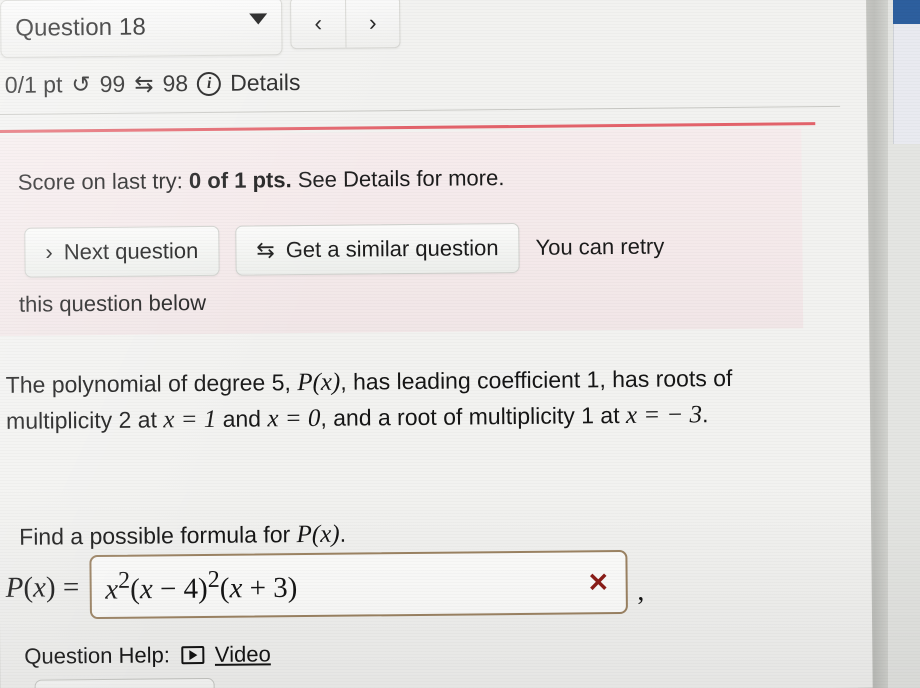 Image resolution: width=920 pixels, height=688 pixels. Describe the element at coordinates (420, 110) in the screenshot. I see `header-divider` at that location.